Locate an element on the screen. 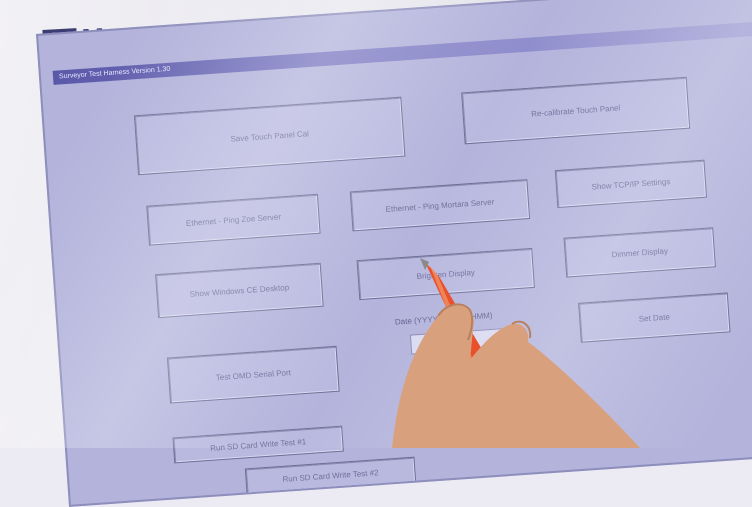  hand-with-pen is located at coordinates (516, 353).